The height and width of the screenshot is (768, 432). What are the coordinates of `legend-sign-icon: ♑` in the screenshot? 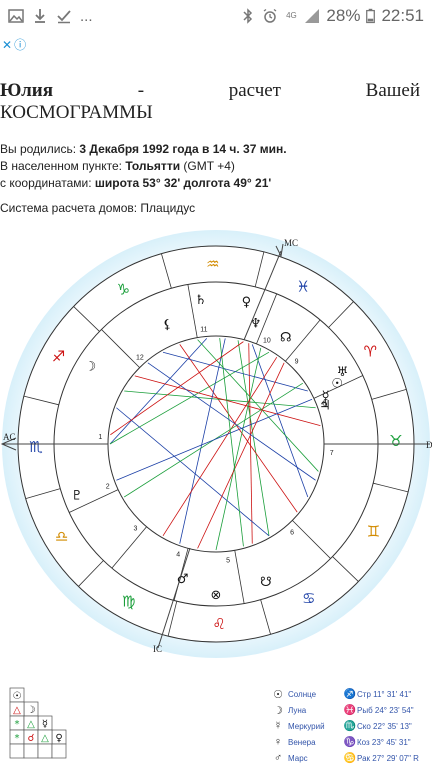 It's located at (350, 742).